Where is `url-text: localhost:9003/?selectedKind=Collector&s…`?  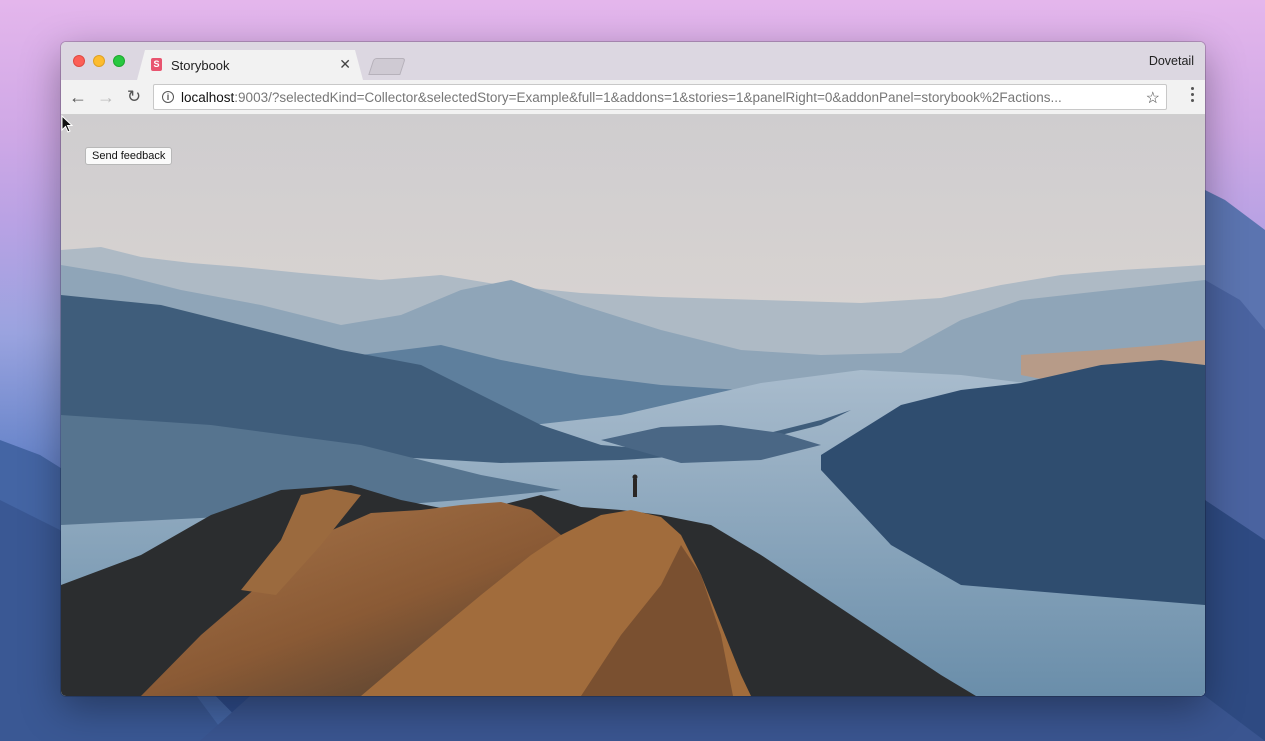
url-text: localhost:9003/?selectedKind=Collector&s… is located at coordinates (657, 97).